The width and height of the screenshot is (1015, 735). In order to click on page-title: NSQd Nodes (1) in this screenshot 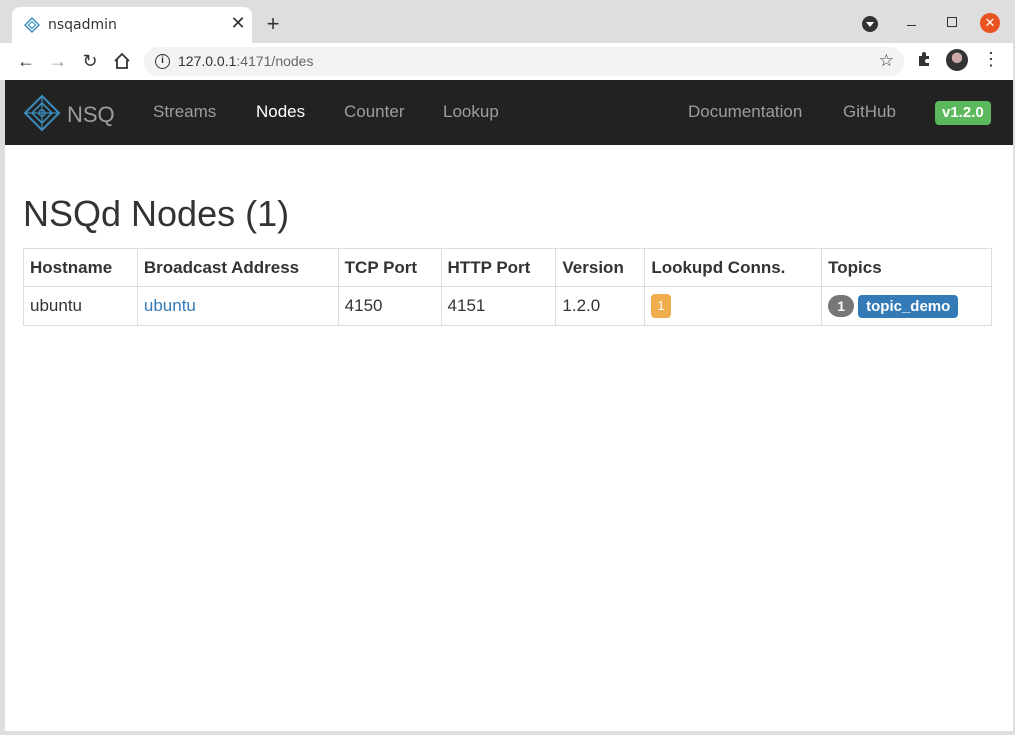, I will do `click(156, 213)`.